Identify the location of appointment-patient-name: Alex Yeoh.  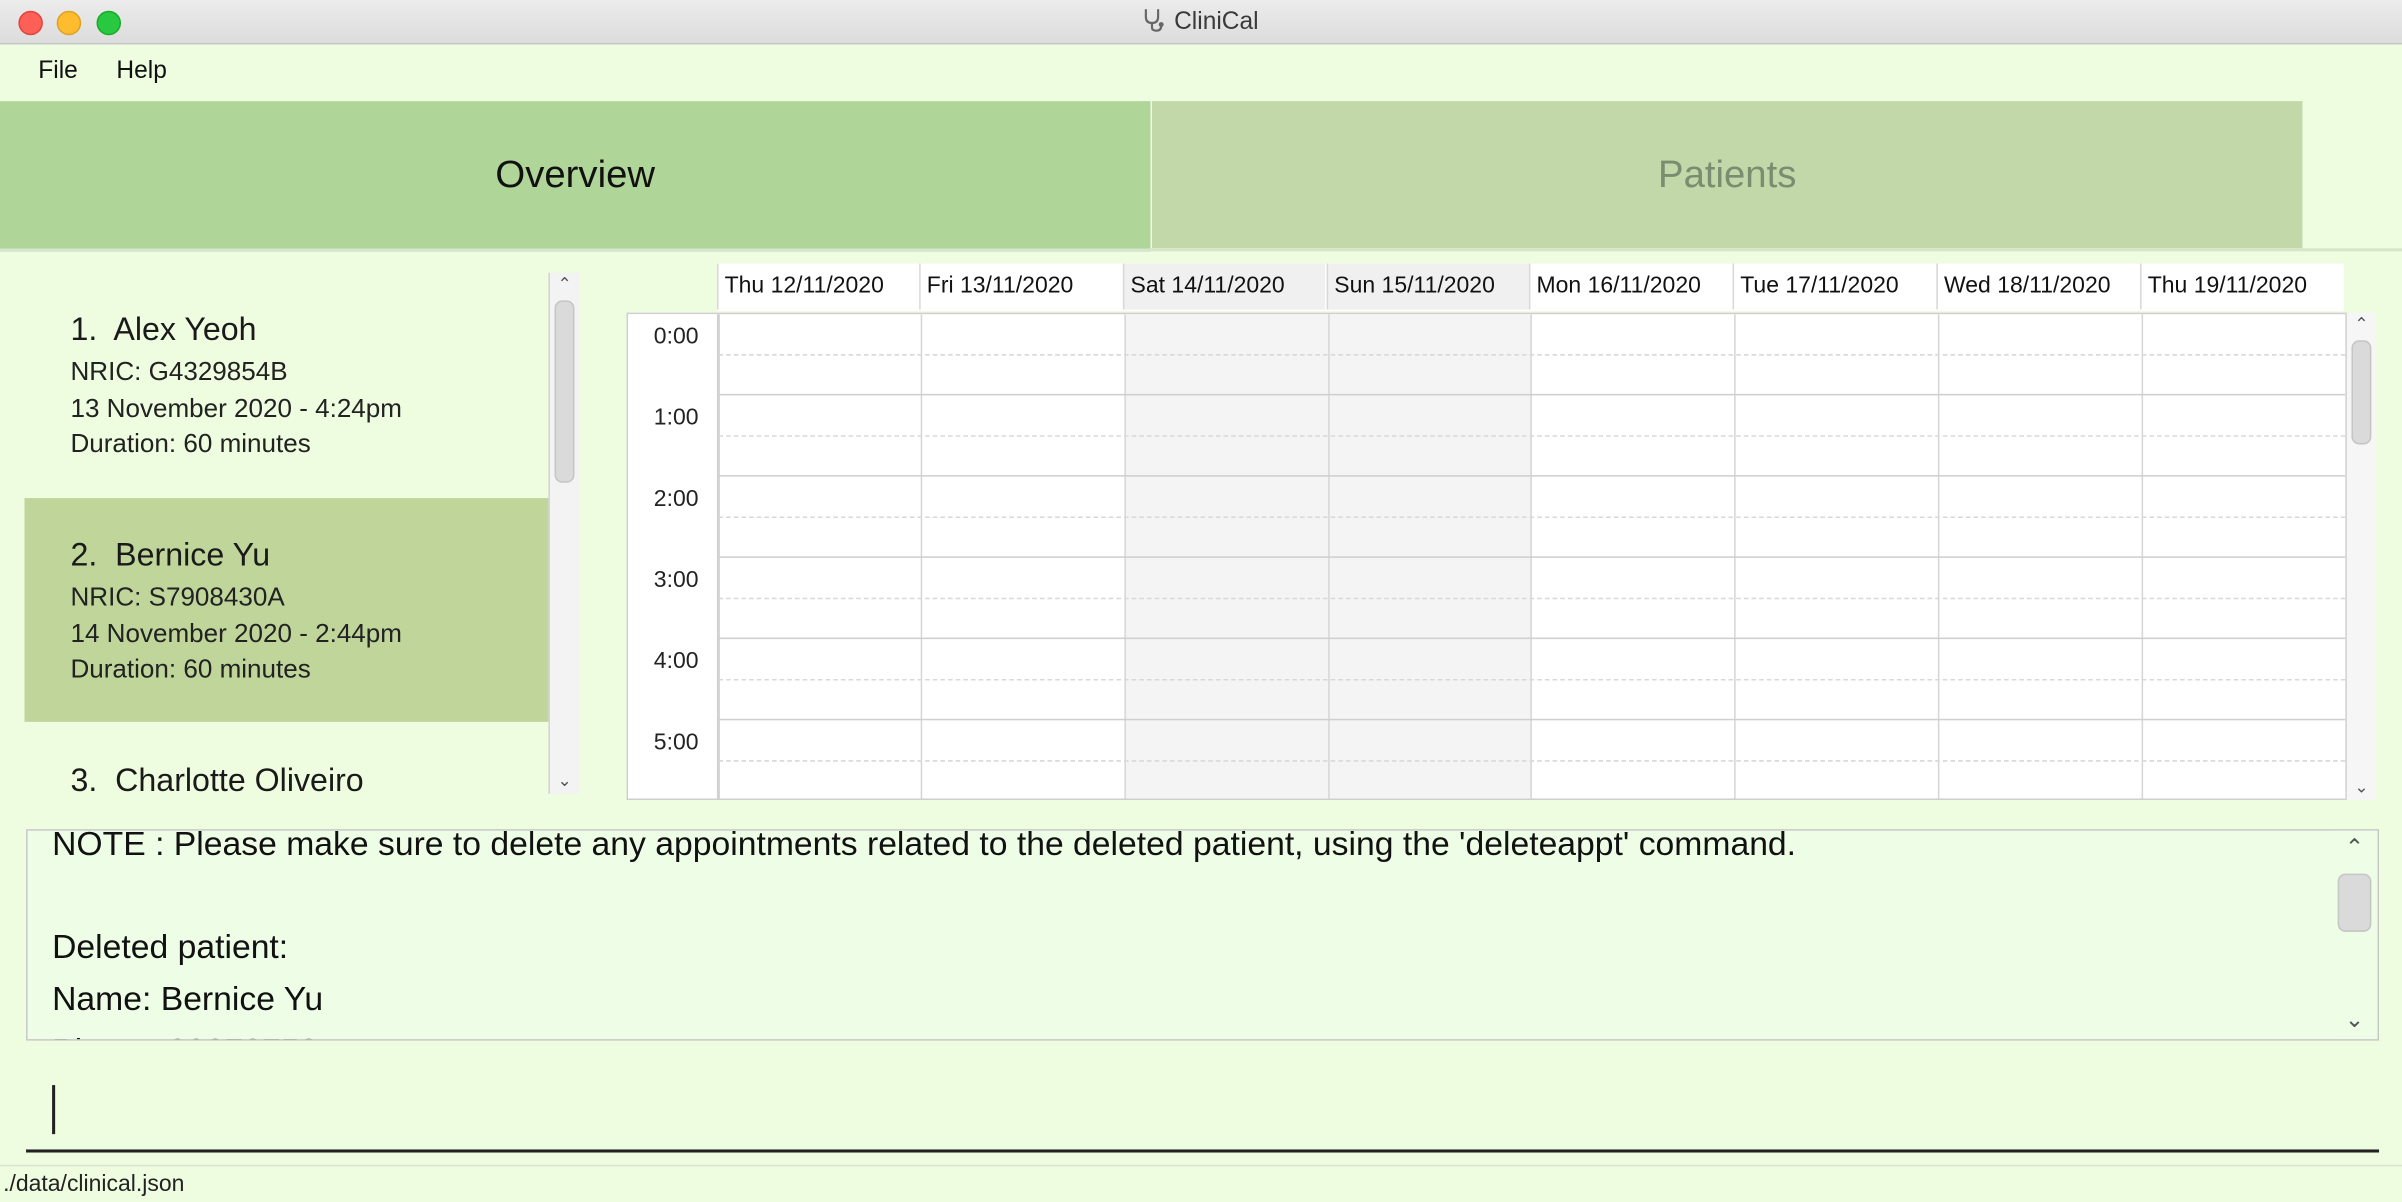
(185, 330).